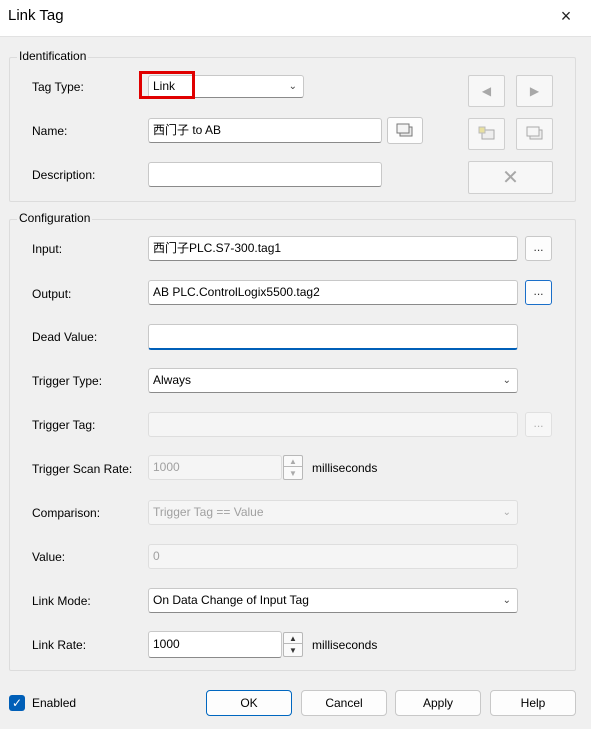  Describe the element at coordinates (58, 87) in the screenshot. I see `tag-type-label: Tag Type:` at that location.